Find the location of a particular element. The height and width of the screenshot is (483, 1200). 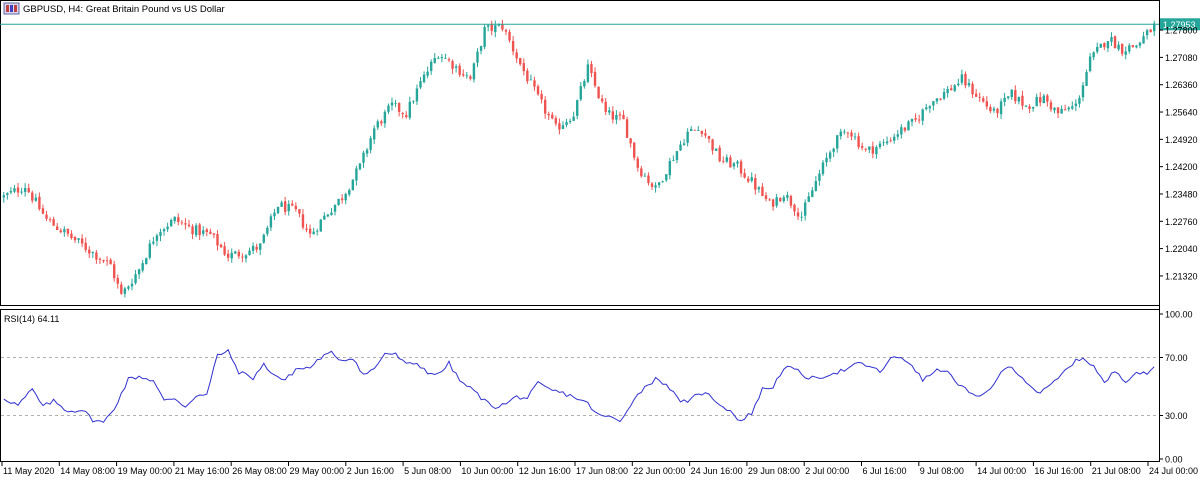

time-tick-label: 11 May 2020 is located at coordinates (28, 471).